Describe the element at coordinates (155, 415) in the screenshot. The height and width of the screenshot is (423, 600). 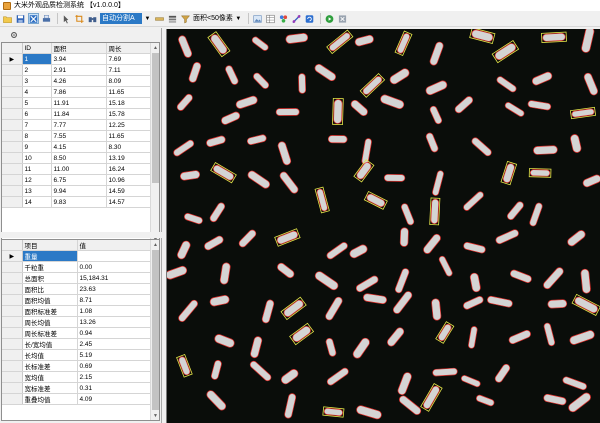
I see `scroll-down-icon: ▼` at that location.